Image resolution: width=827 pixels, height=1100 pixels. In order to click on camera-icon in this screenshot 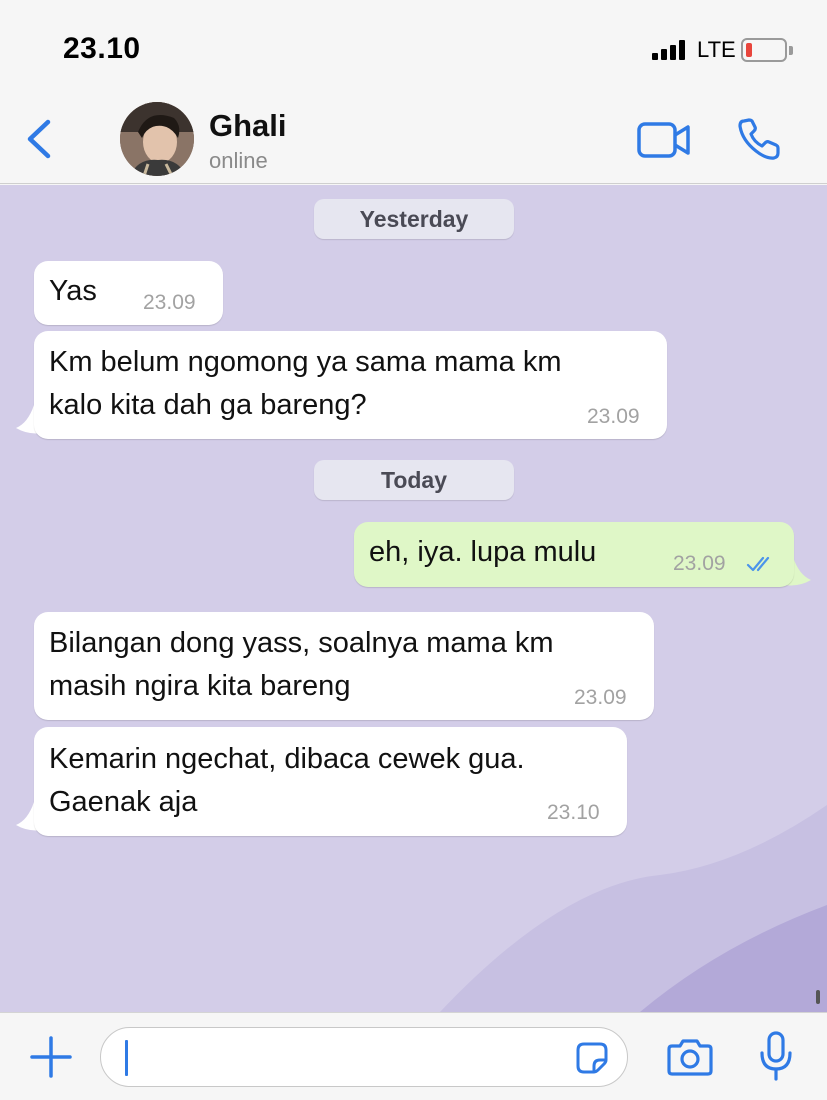, I will do `click(690, 1057)`.